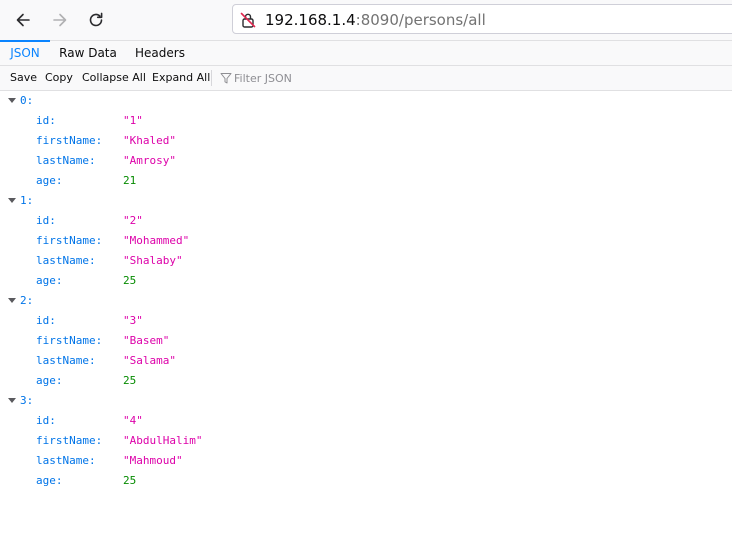 The width and height of the screenshot is (732, 547). I want to click on collapse-all-button: Collapse All, so click(114, 78).